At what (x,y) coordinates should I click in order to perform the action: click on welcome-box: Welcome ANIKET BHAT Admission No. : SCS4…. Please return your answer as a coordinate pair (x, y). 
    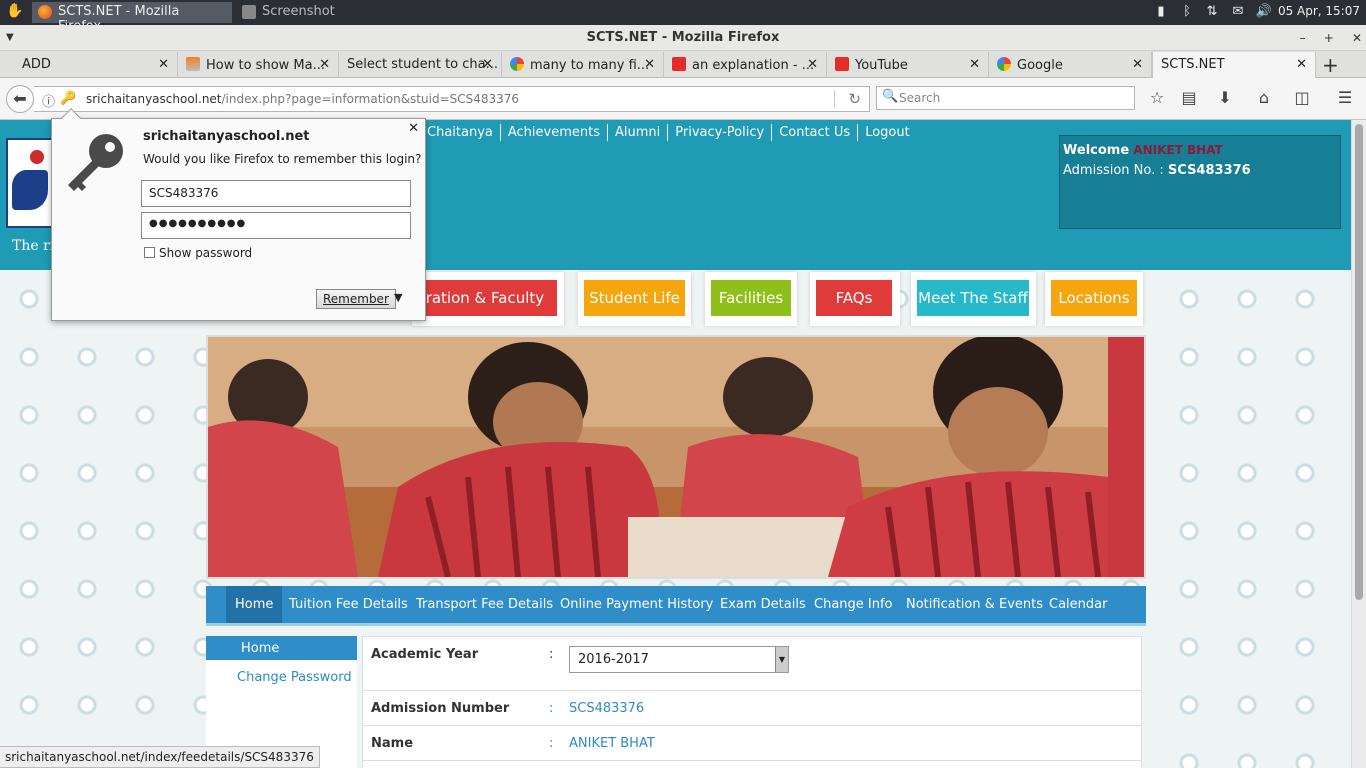
    Looking at the image, I should click on (1200, 182).